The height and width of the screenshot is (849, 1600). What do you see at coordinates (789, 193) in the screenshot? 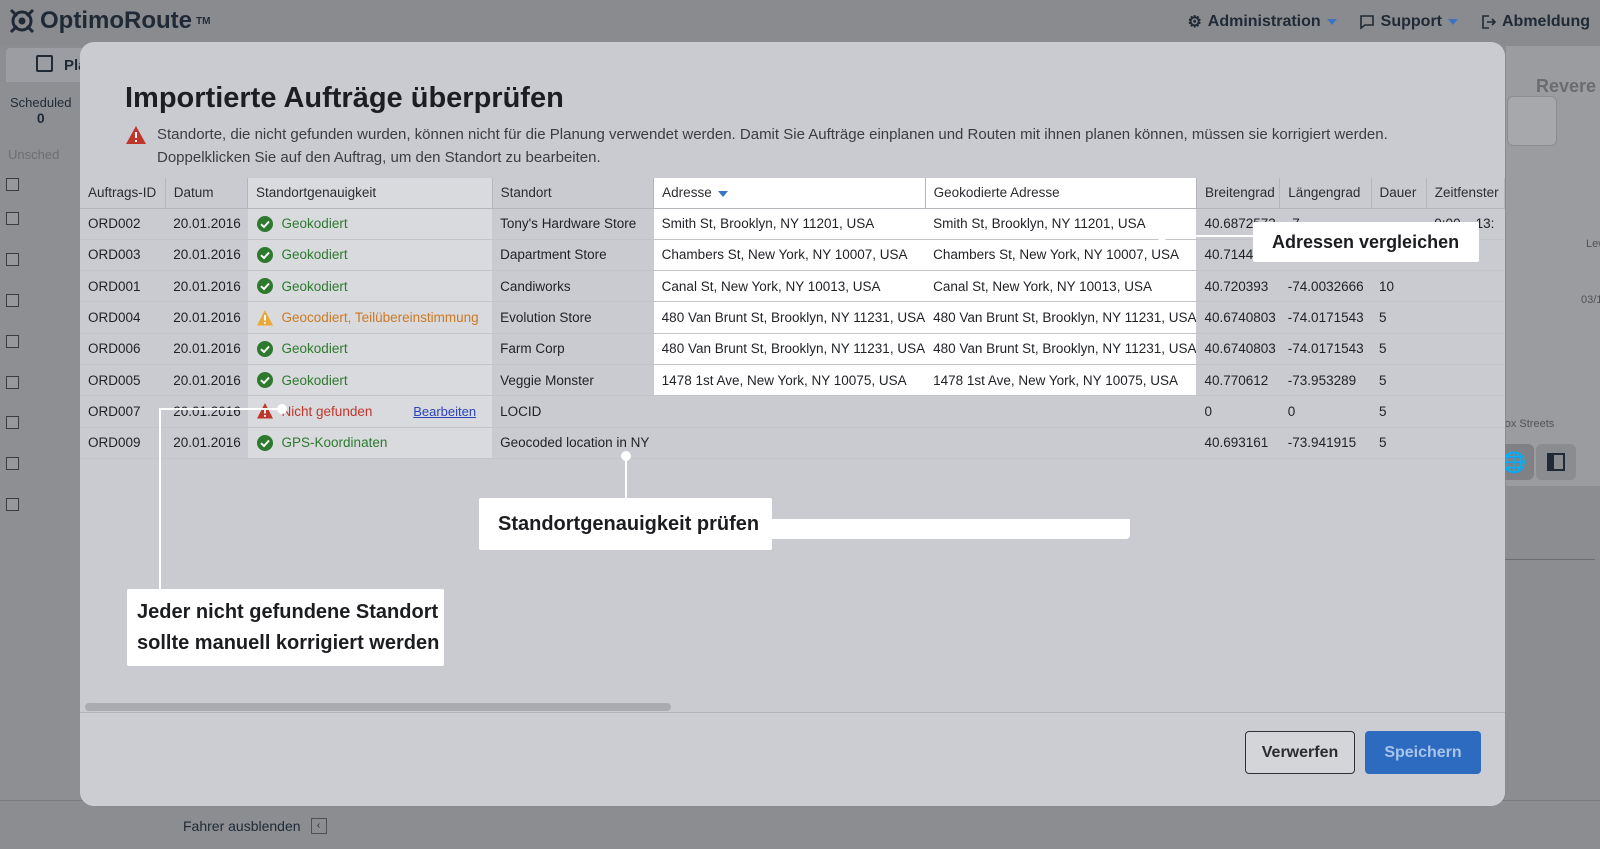
I see `column-header-address: Adresse` at bounding box center [789, 193].